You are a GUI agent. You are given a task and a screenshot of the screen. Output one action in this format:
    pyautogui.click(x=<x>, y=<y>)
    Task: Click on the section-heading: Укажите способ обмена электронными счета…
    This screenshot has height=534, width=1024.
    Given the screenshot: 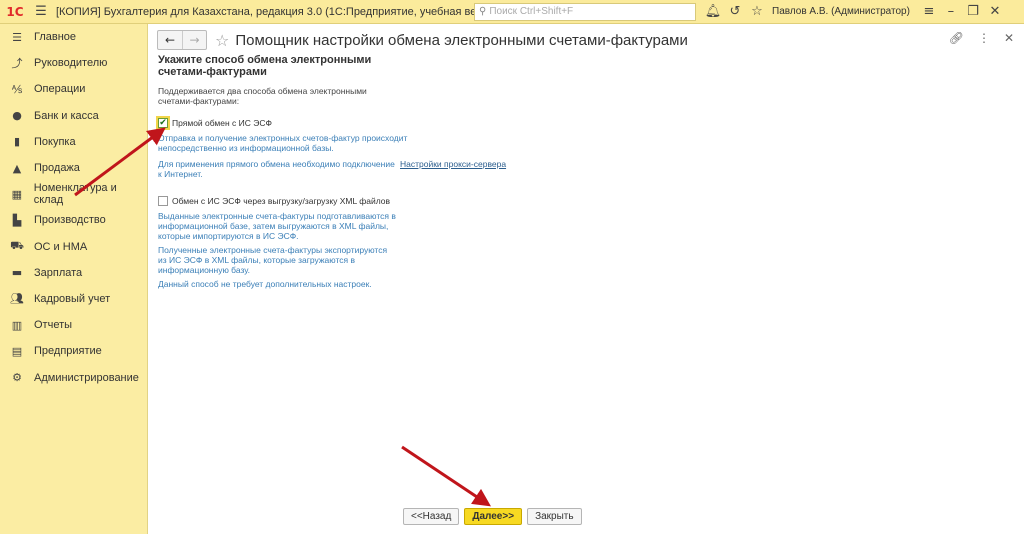 What is the action you would take?
    pyautogui.click(x=265, y=66)
    